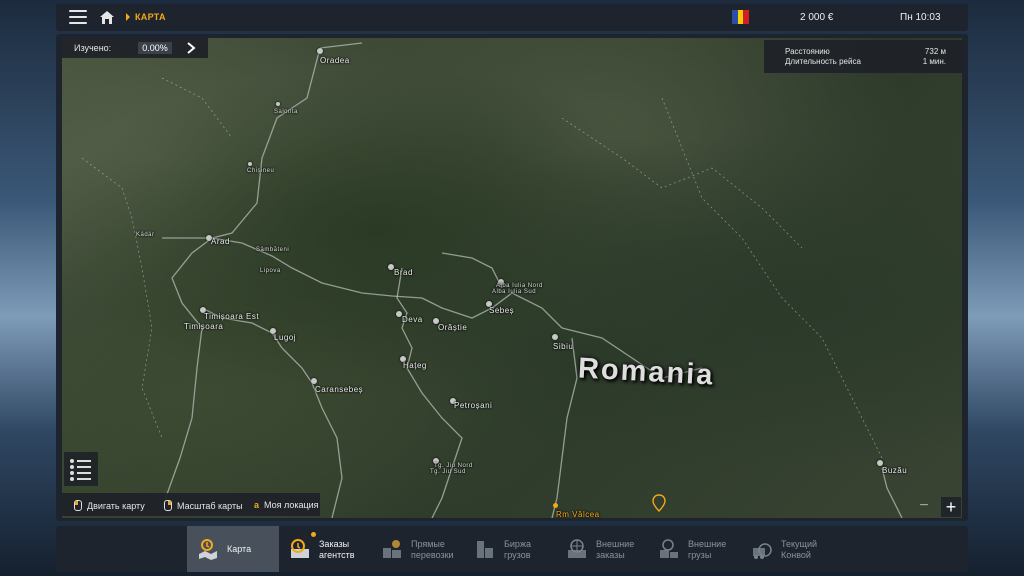 This screenshot has height=576, width=1024. What do you see at coordinates (920, 17) in the screenshot?
I see `game-clock: Пн 10:03` at bounding box center [920, 17].